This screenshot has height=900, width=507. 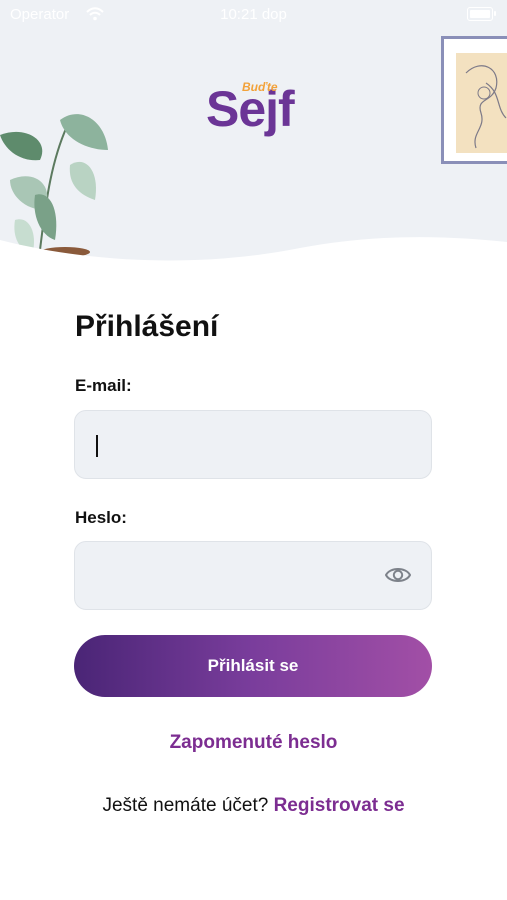 What do you see at coordinates (147, 326) in the screenshot?
I see `page-title: Přihlášení` at bounding box center [147, 326].